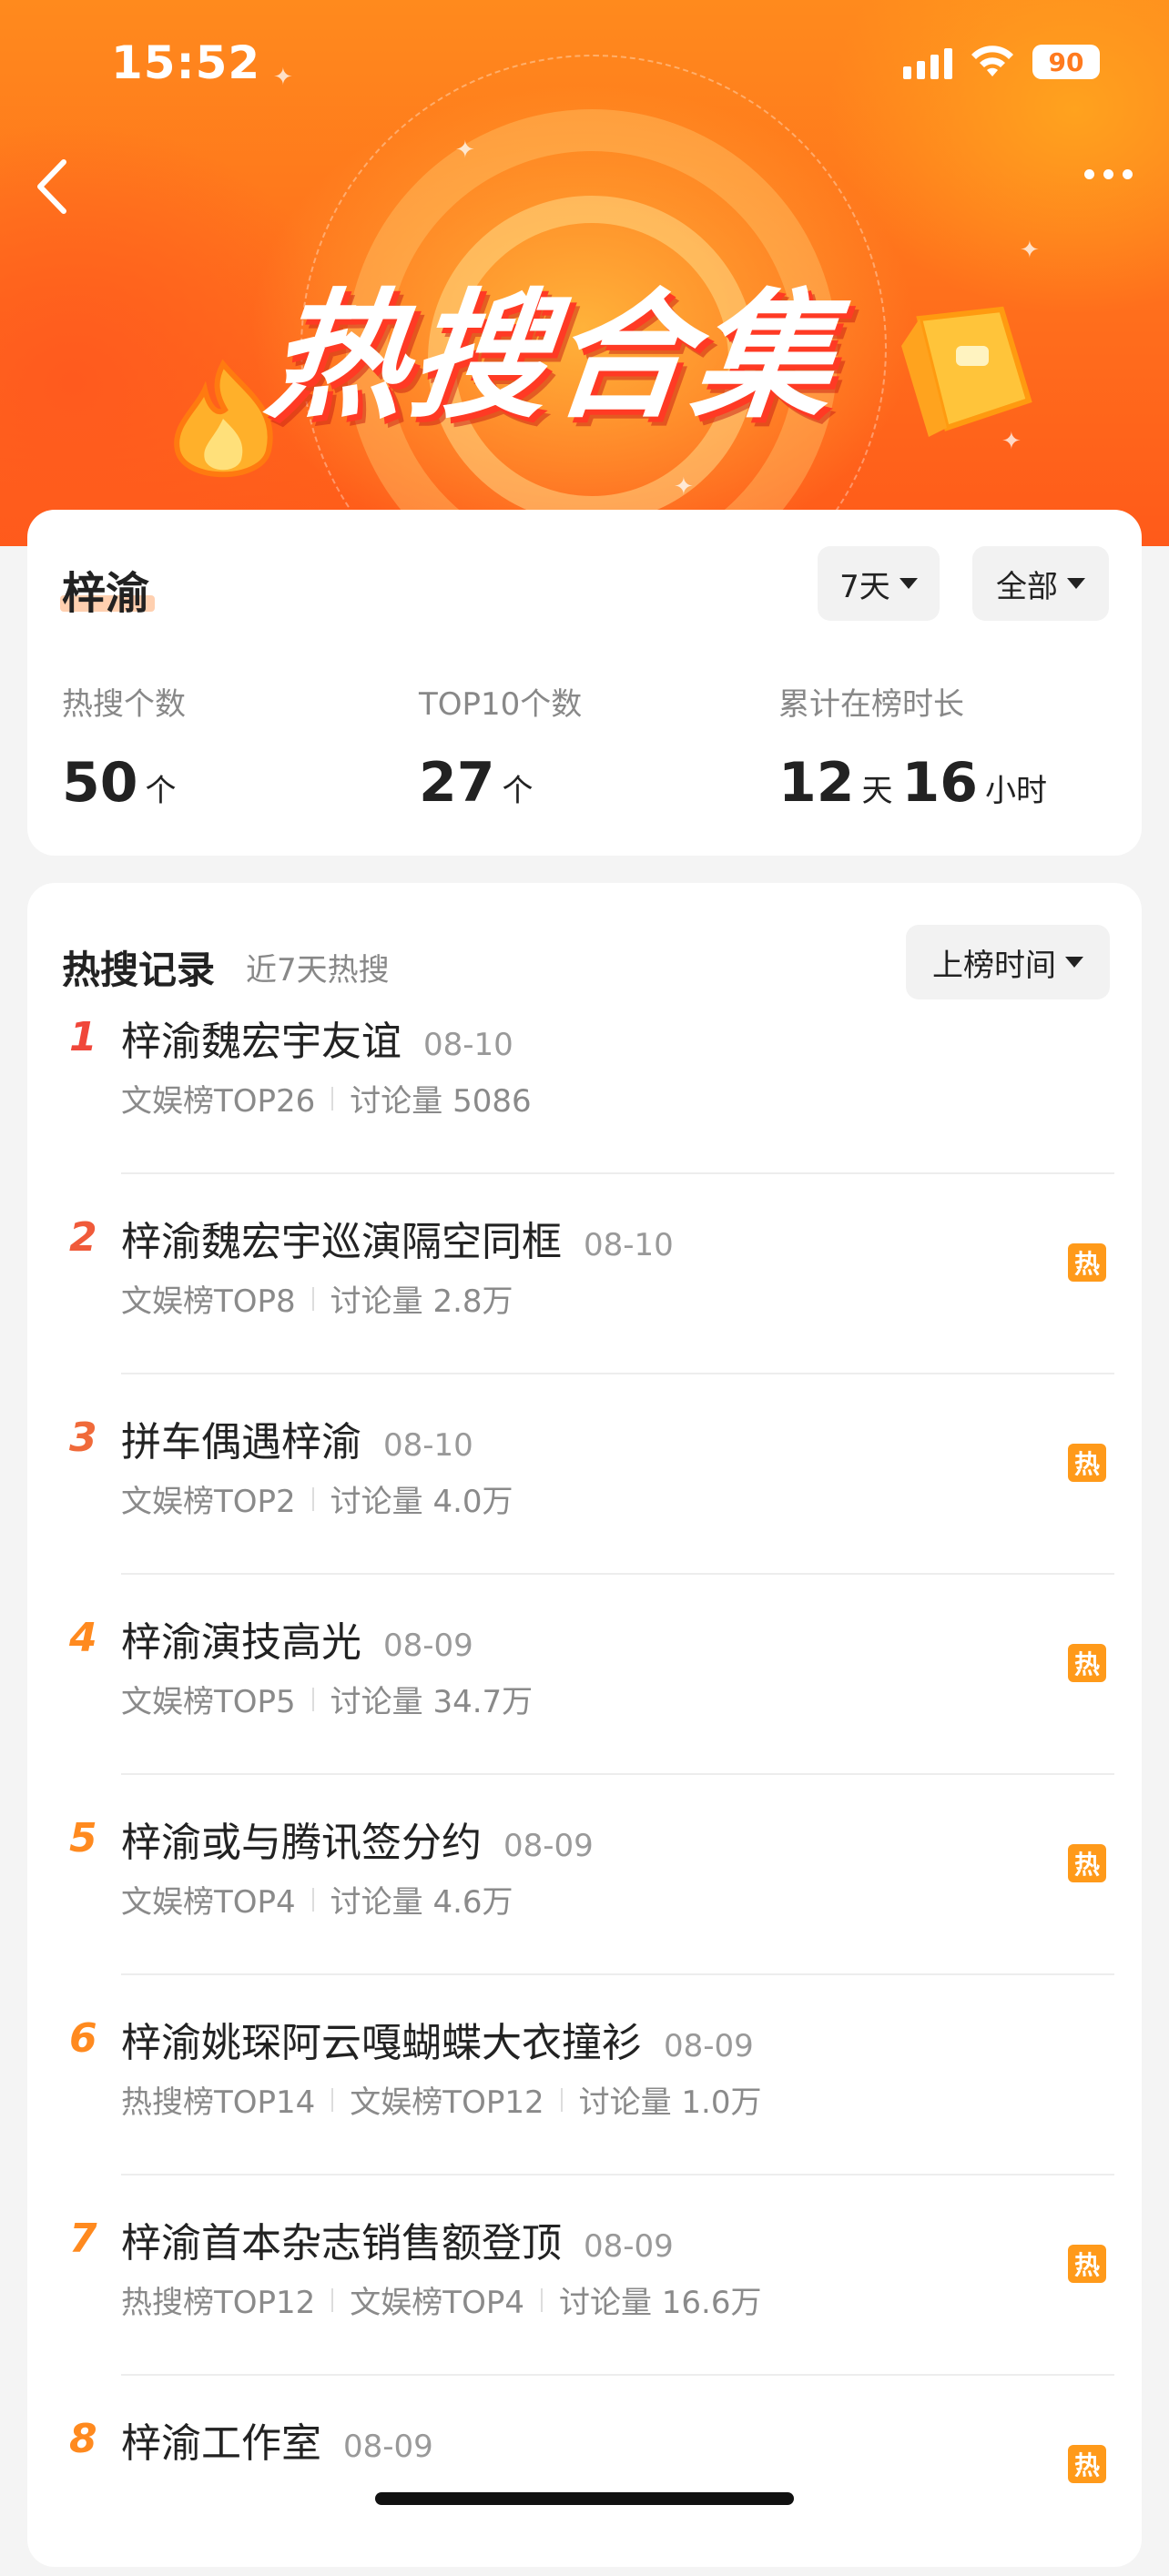  What do you see at coordinates (218, 1101) in the screenshot?
I see `meta-item: 文娱榜TOP26` at bounding box center [218, 1101].